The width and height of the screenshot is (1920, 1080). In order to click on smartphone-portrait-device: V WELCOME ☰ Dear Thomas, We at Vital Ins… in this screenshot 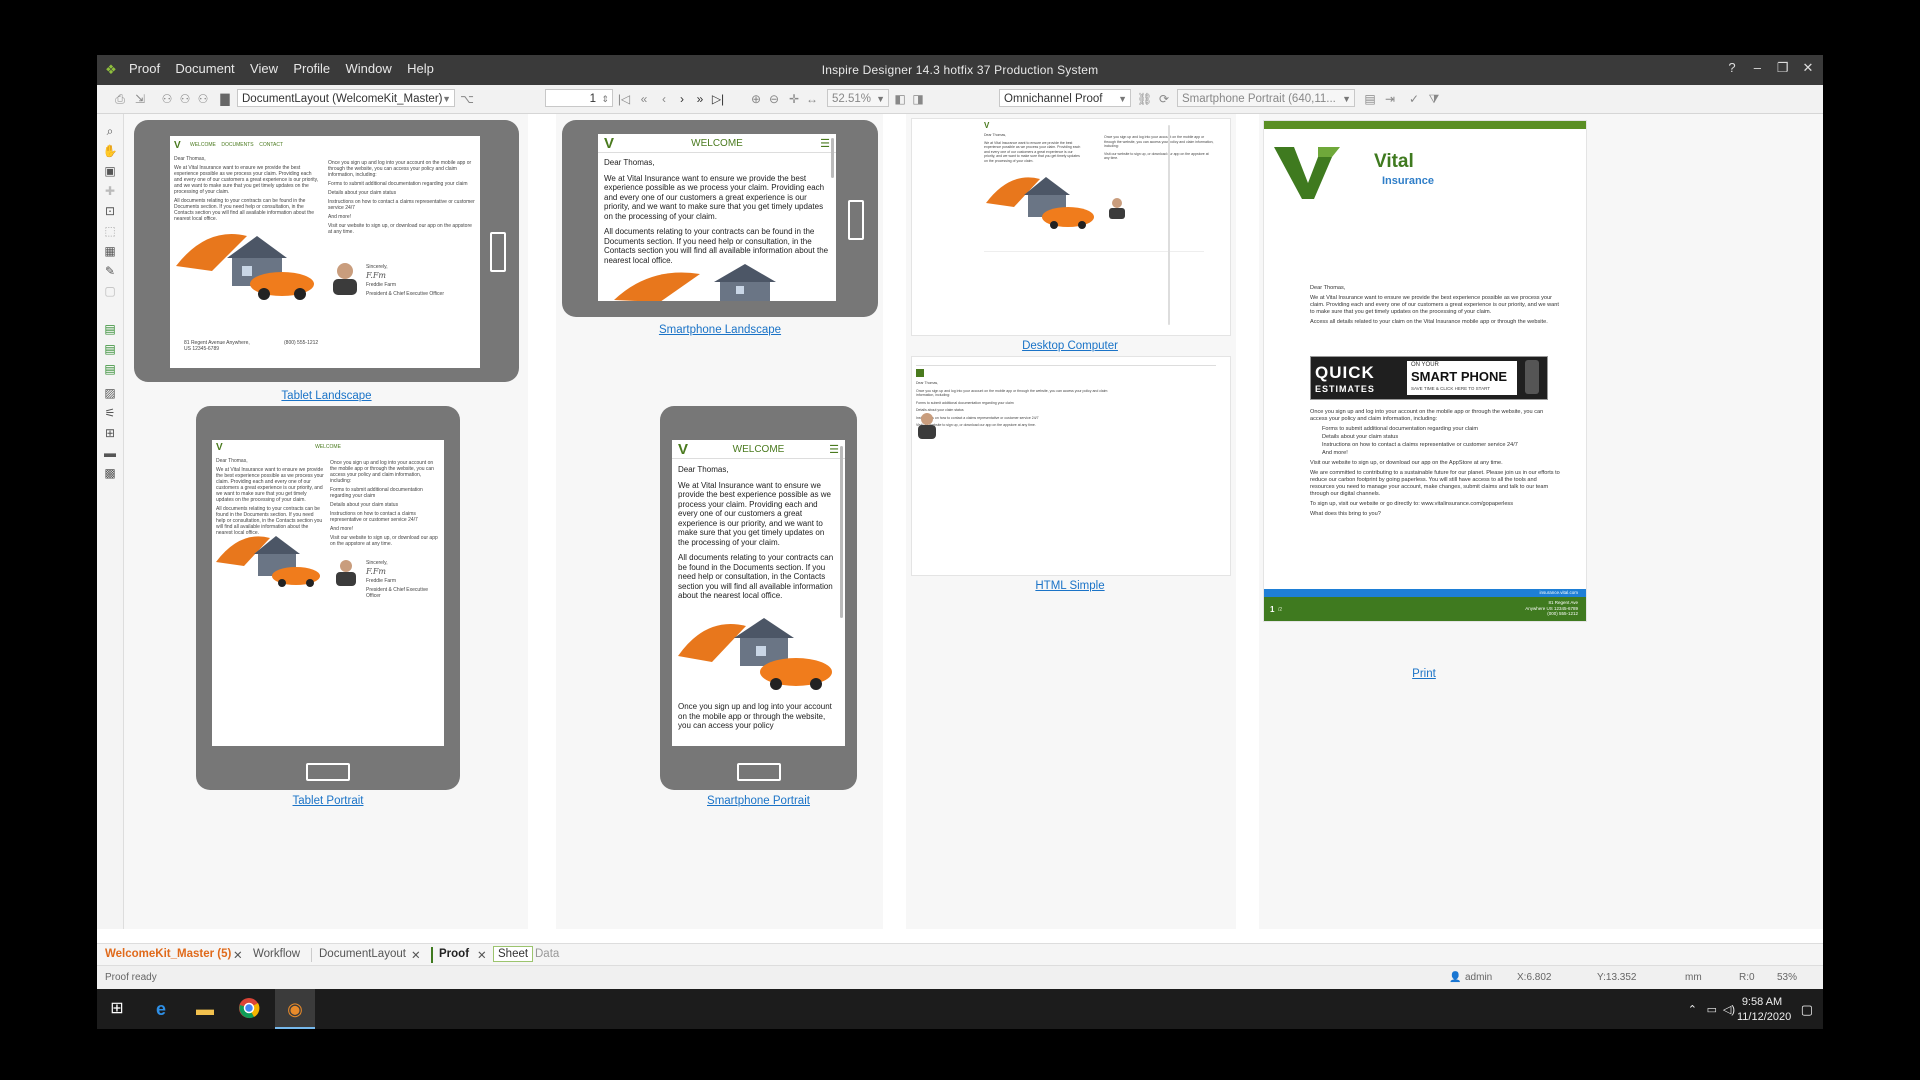, I will do `click(758, 598)`.